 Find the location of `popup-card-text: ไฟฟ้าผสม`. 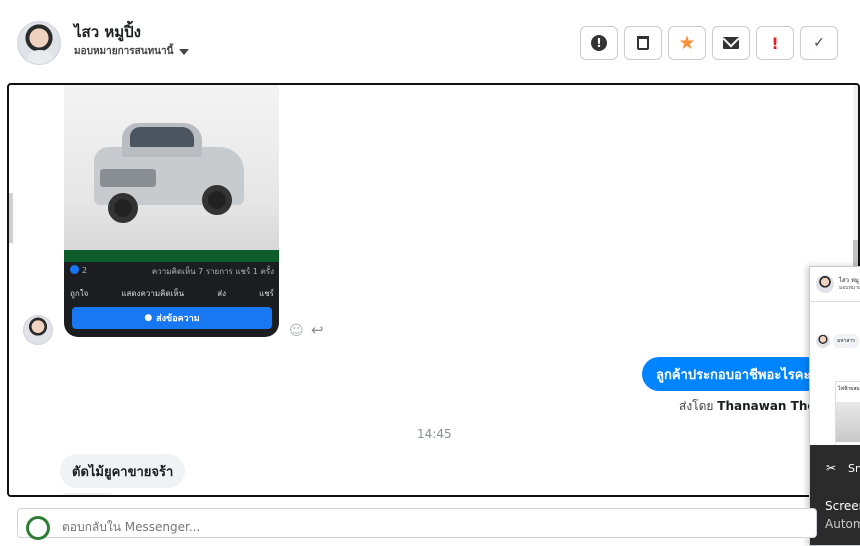

popup-card-text: ไฟฟ้าผสม is located at coordinates (849, 389).